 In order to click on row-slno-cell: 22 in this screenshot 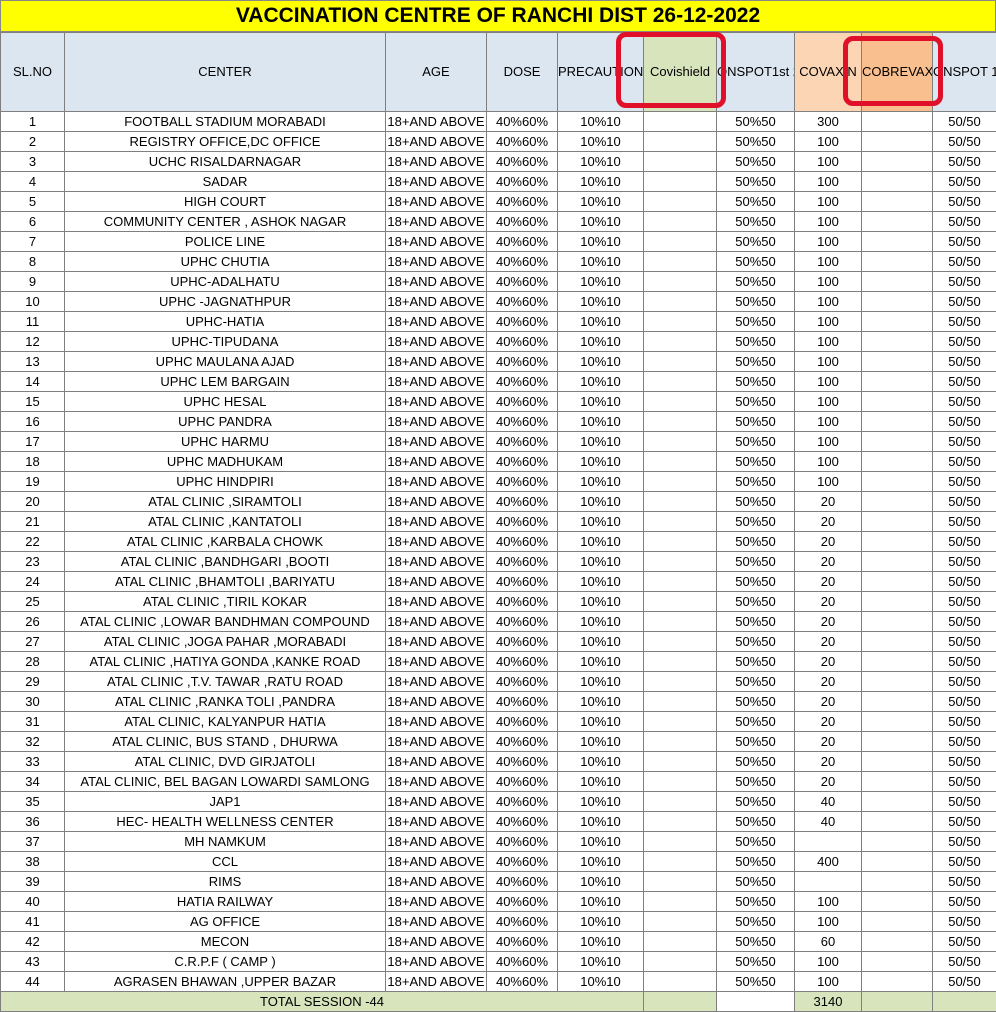, I will do `click(32, 541)`.